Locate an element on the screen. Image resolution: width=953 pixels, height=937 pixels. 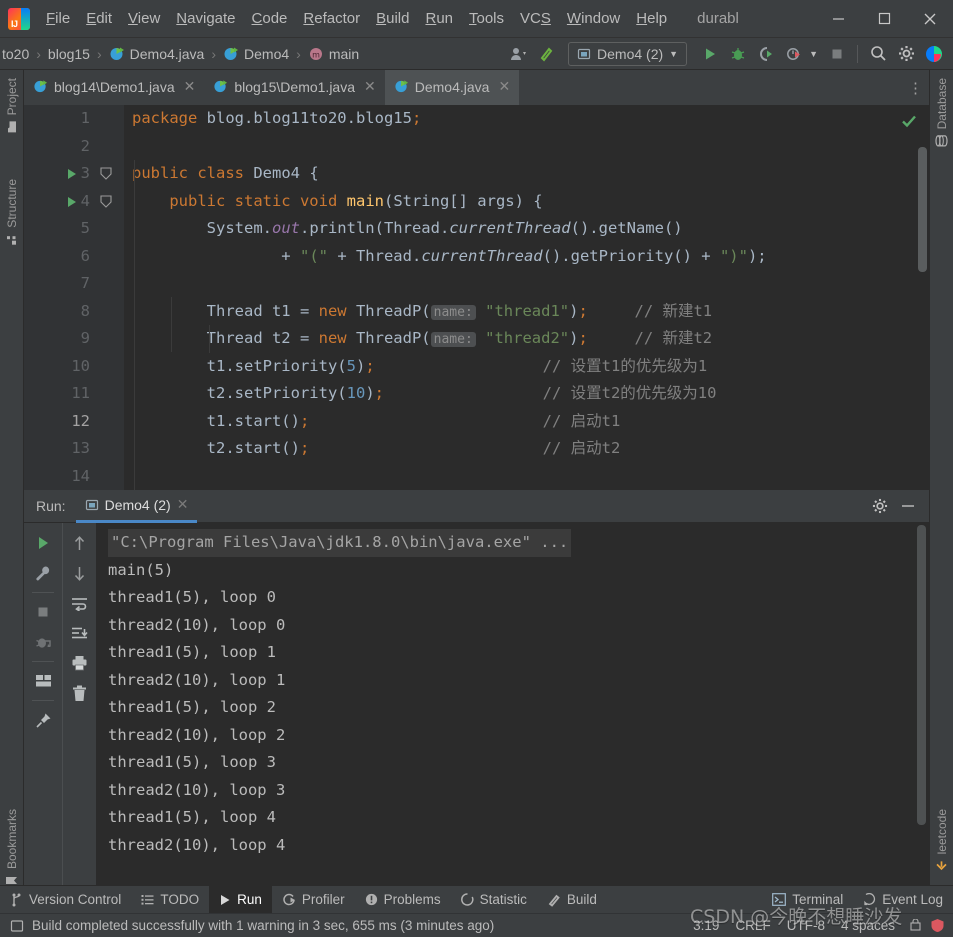
build-hammer-icon is located at coordinates (547, 54).